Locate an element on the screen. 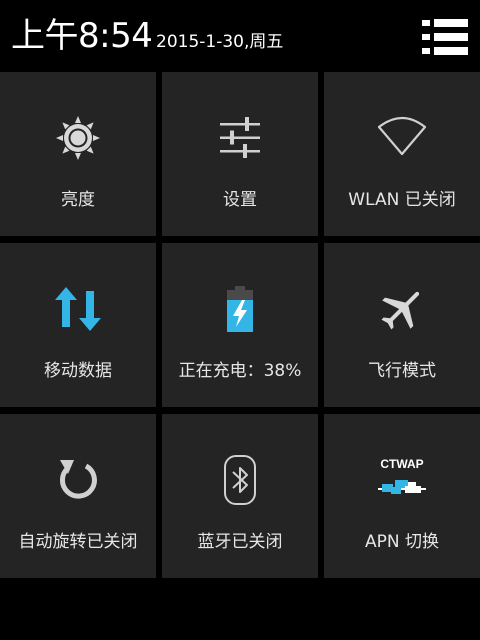 Image resolution: width=480 pixels, height=640 pixels. brightness-icon is located at coordinates (78, 138).